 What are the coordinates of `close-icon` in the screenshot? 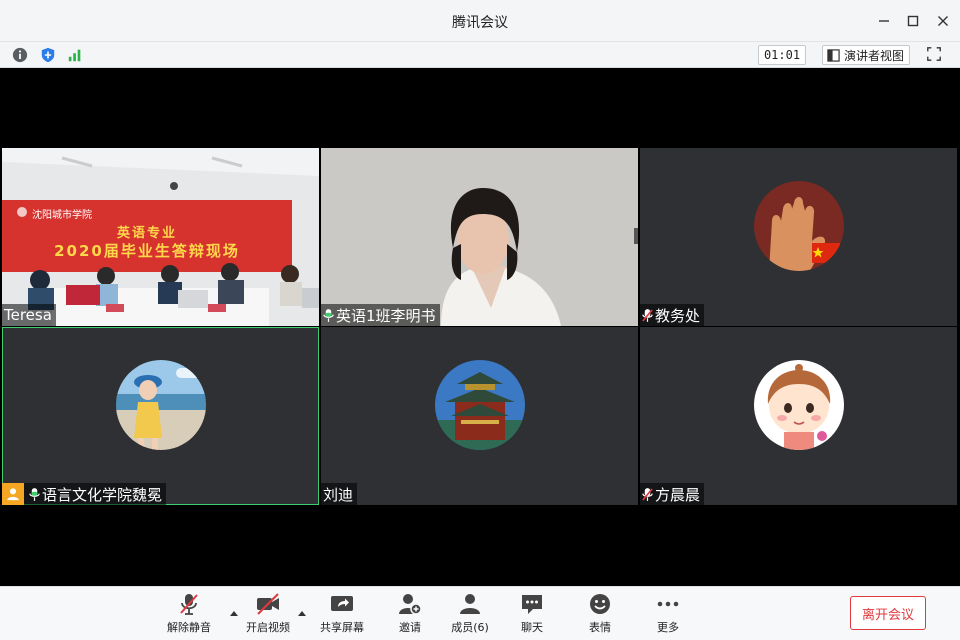 It's located at (943, 21).